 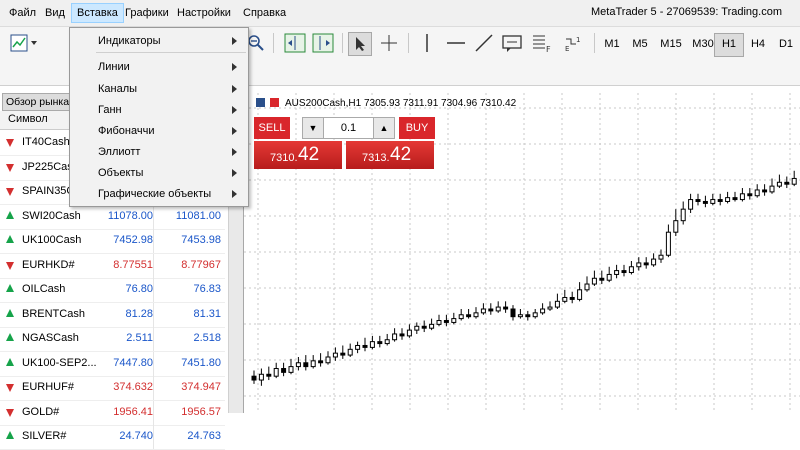 I want to click on market-watch-row: OILCash 76.80 76.83, so click(x=112, y=290).